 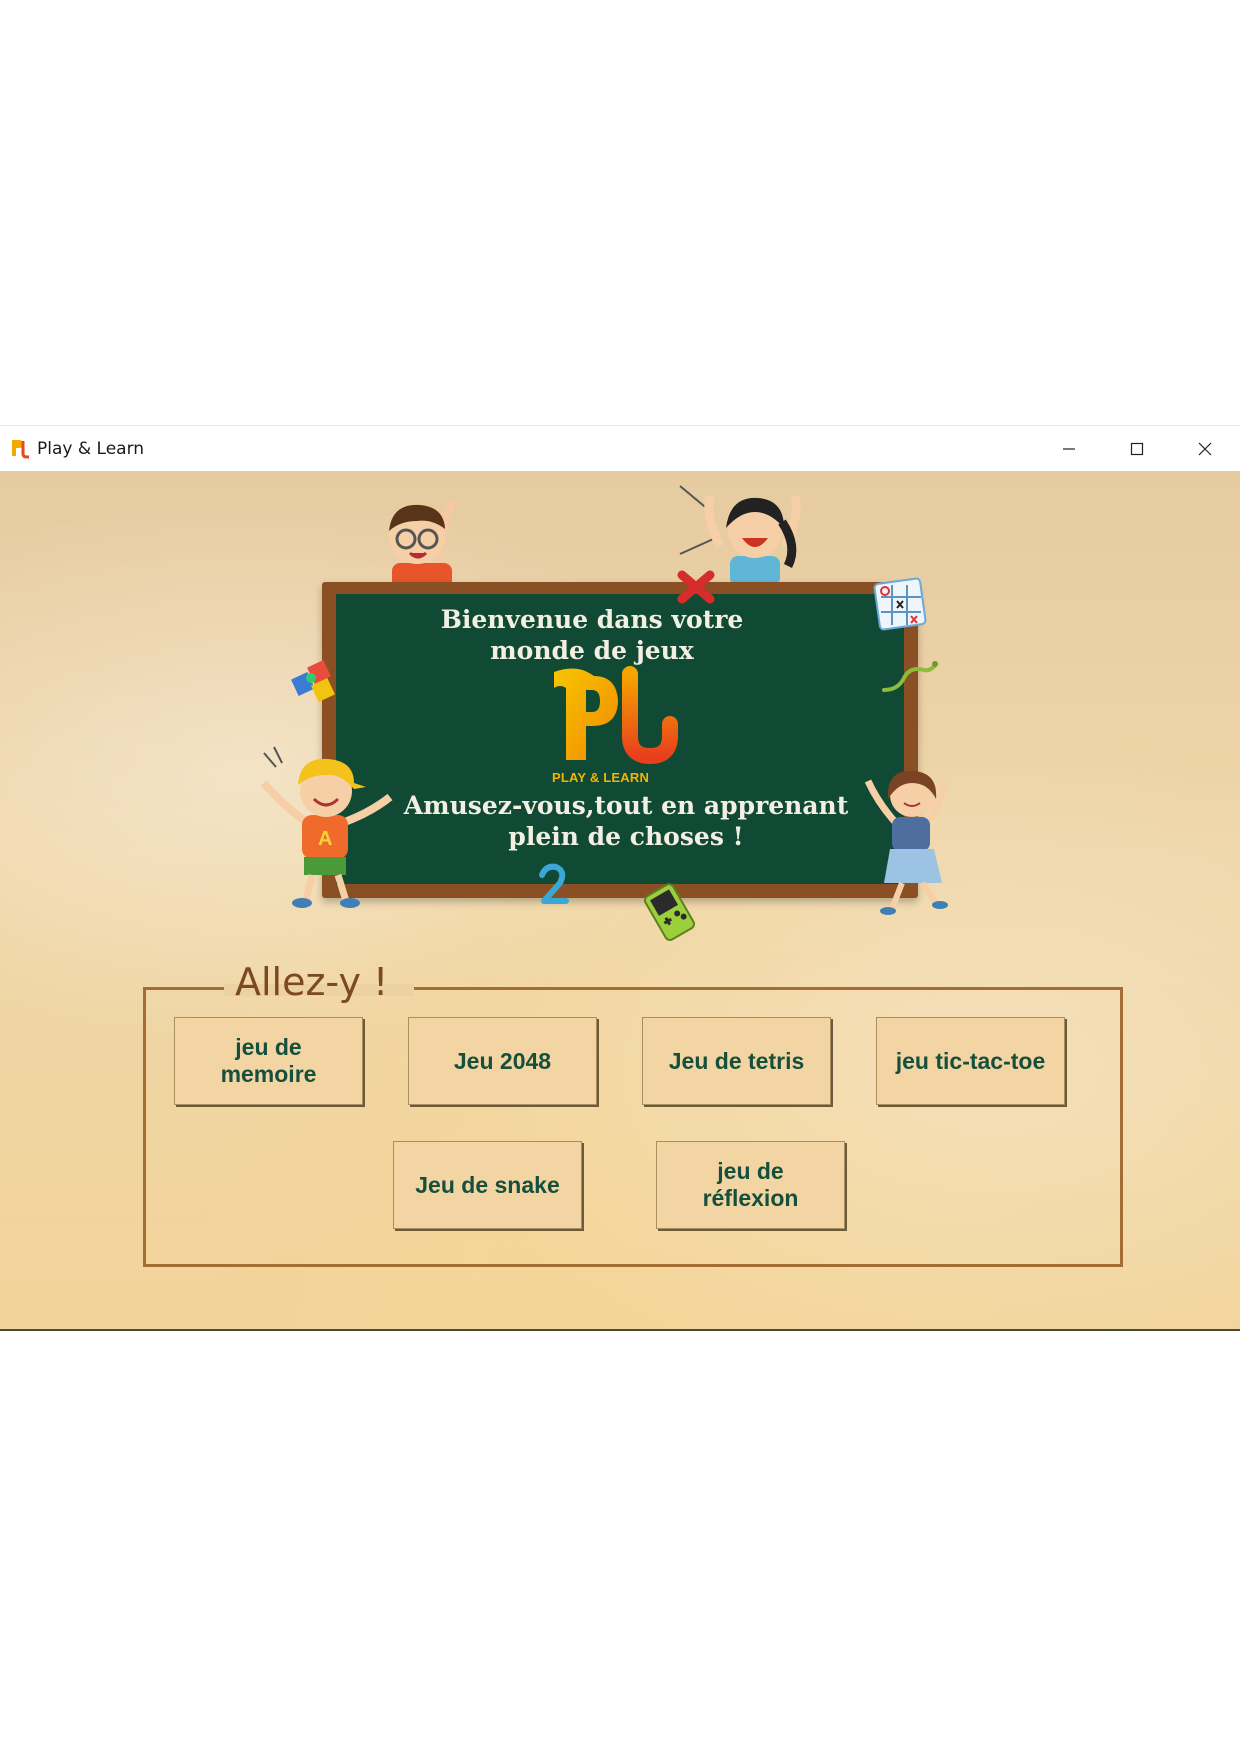 What do you see at coordinates (91, 449) in the screenshot?
I see `window-title: Play & Learn` at bounding box center [91, 449].